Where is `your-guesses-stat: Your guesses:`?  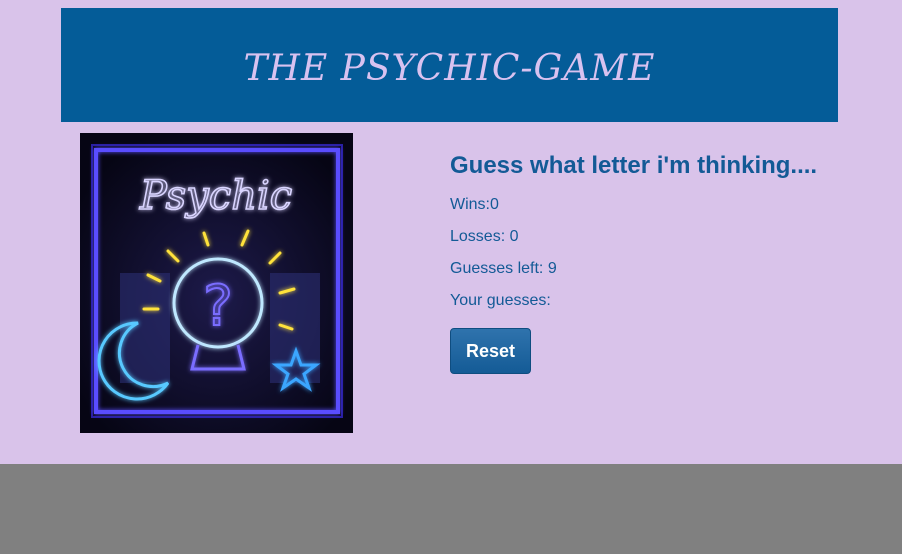 your-guesses-stat: Your guesses: is located at coordinates (633, 301).